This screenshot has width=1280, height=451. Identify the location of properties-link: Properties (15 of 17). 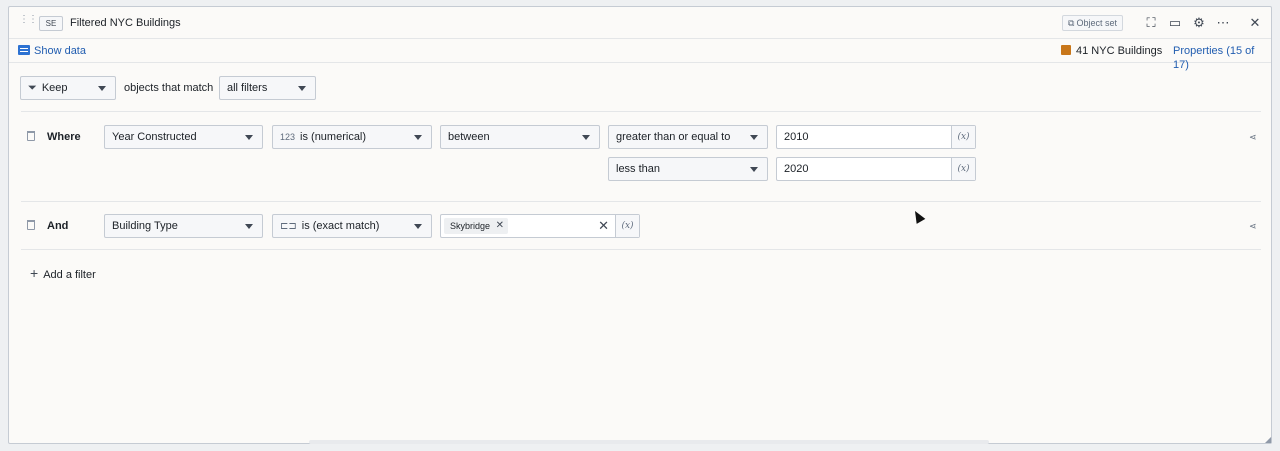
(1222, 58).